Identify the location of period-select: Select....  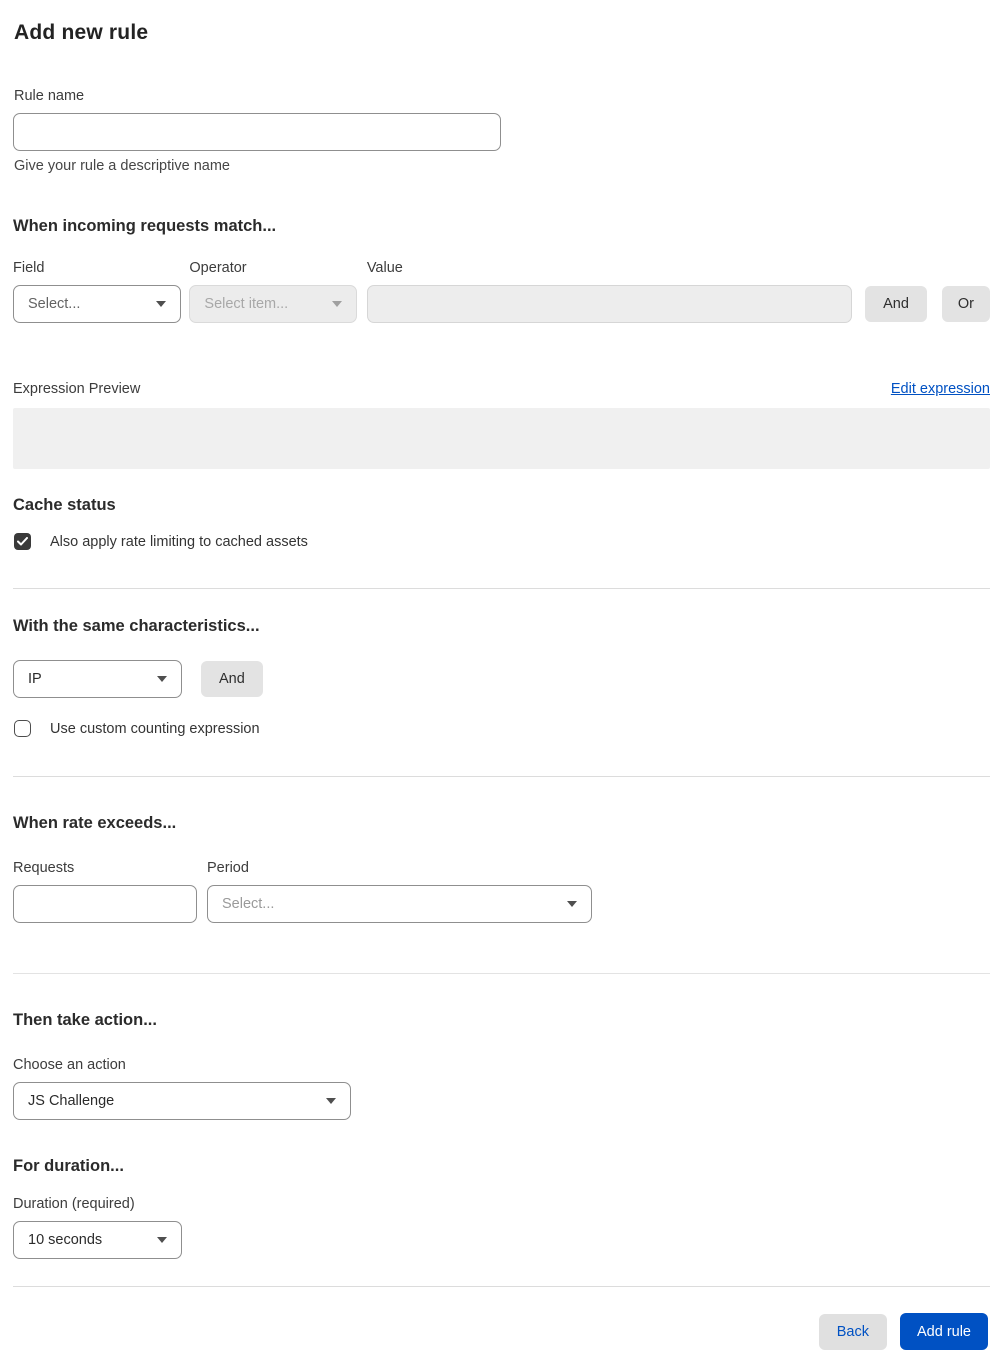
(399, 904).